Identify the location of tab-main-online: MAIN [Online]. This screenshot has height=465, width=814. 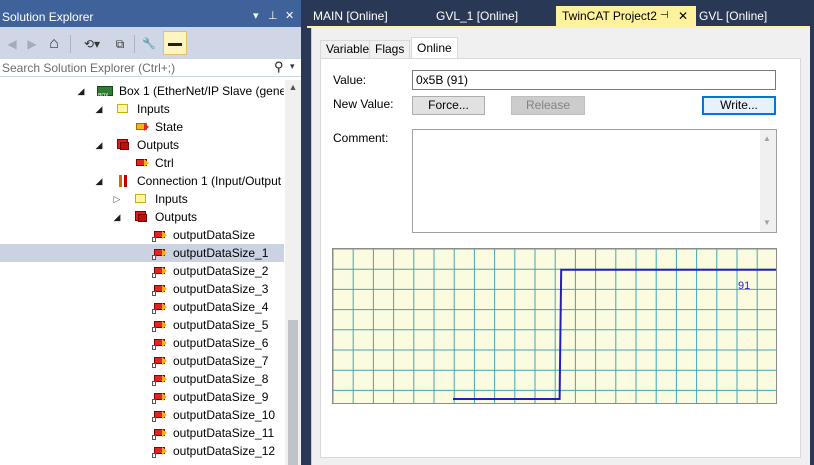
(368, 16).